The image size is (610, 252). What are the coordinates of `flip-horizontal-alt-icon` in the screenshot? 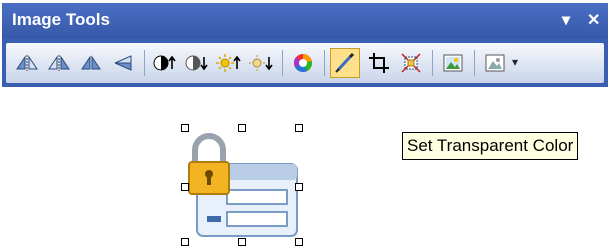 It's located at (59, 63).